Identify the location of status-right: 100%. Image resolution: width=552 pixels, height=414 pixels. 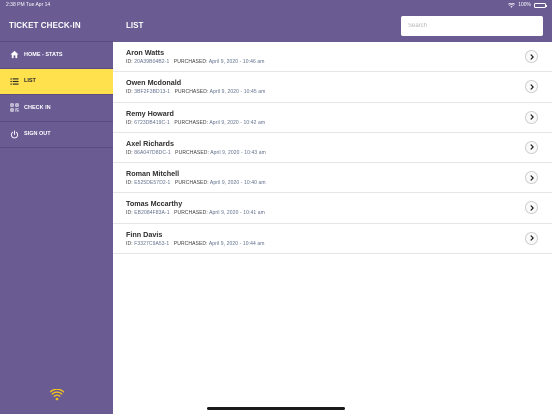
(527, 5).